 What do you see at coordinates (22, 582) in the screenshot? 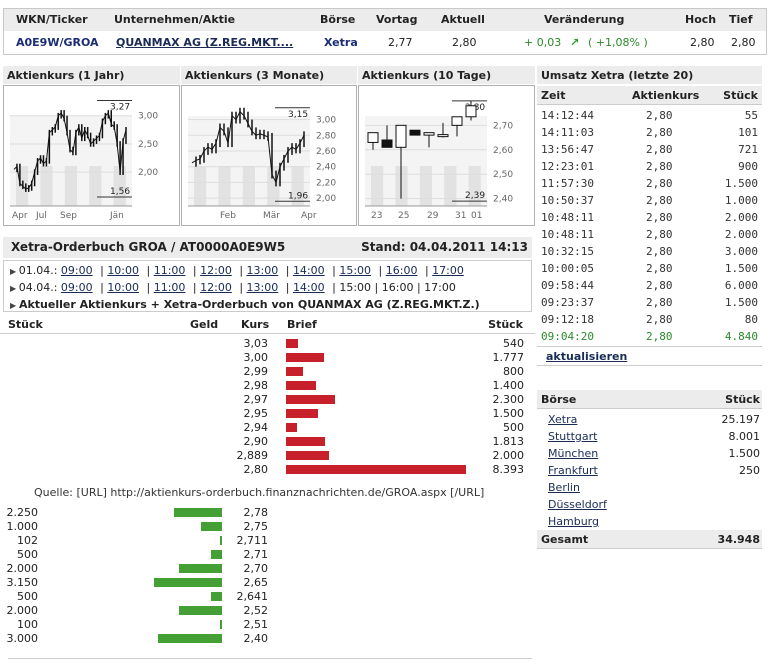
I see `bid-qty: 3.150` at bounding box center [22, 582].